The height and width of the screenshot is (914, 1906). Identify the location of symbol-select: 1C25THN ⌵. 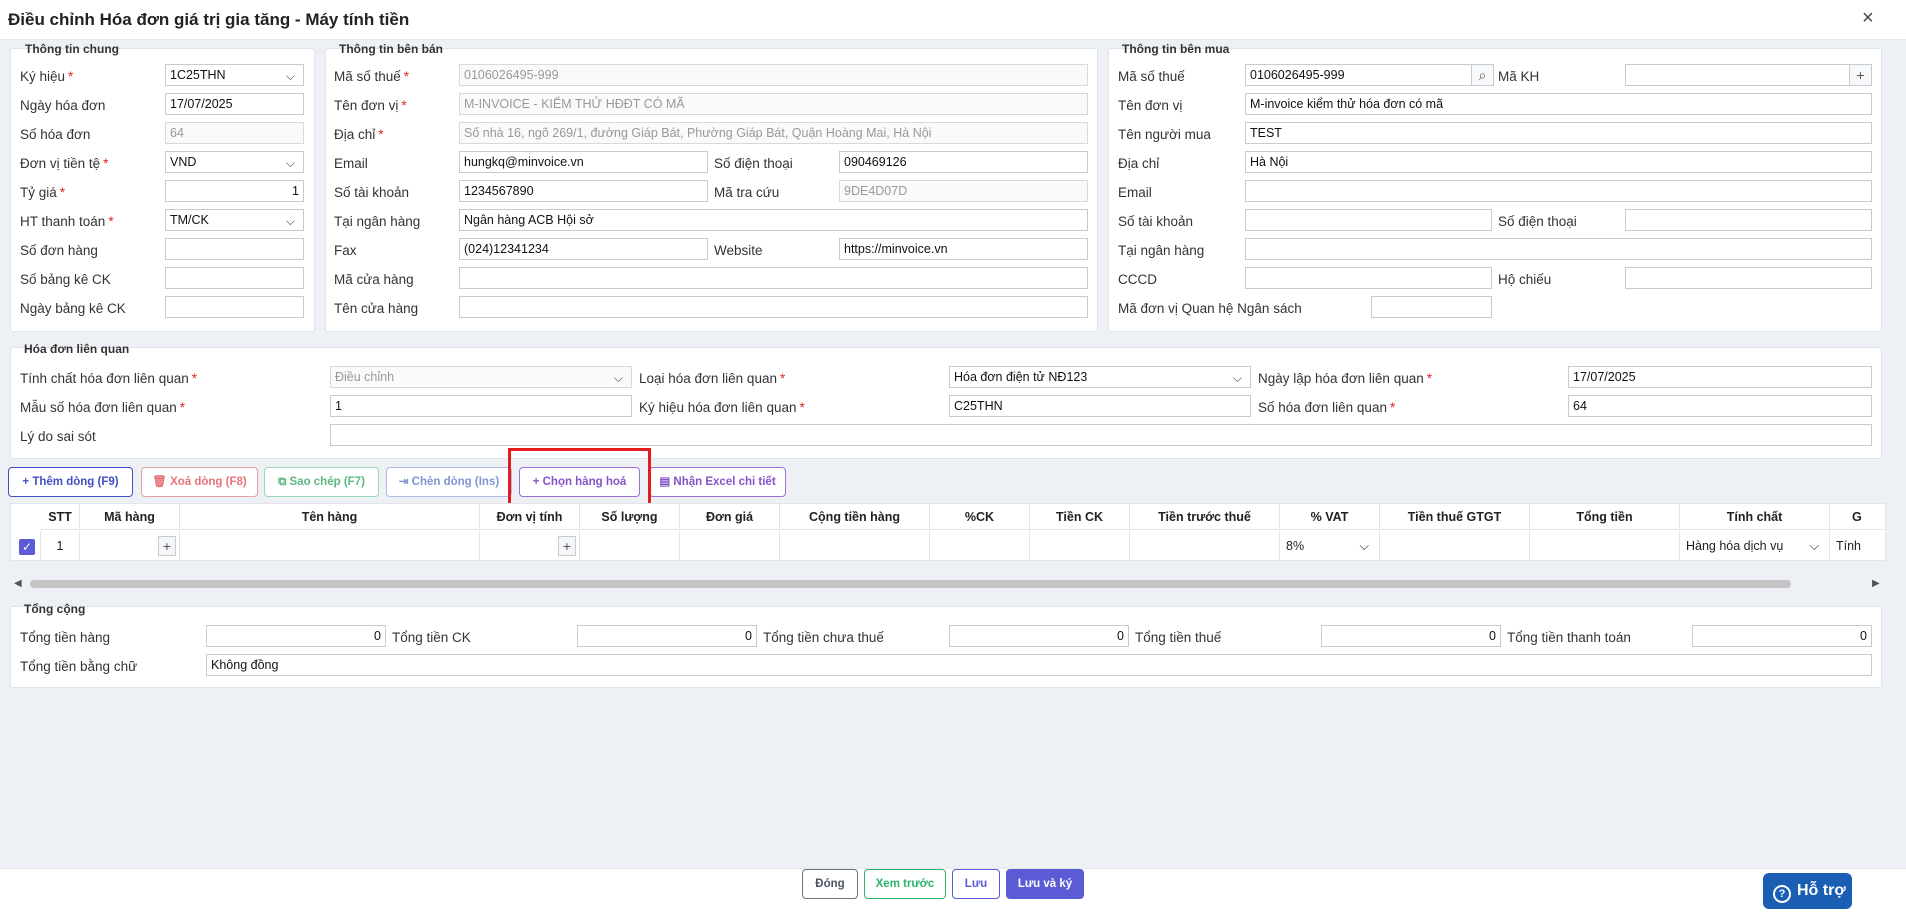
(234, 75).